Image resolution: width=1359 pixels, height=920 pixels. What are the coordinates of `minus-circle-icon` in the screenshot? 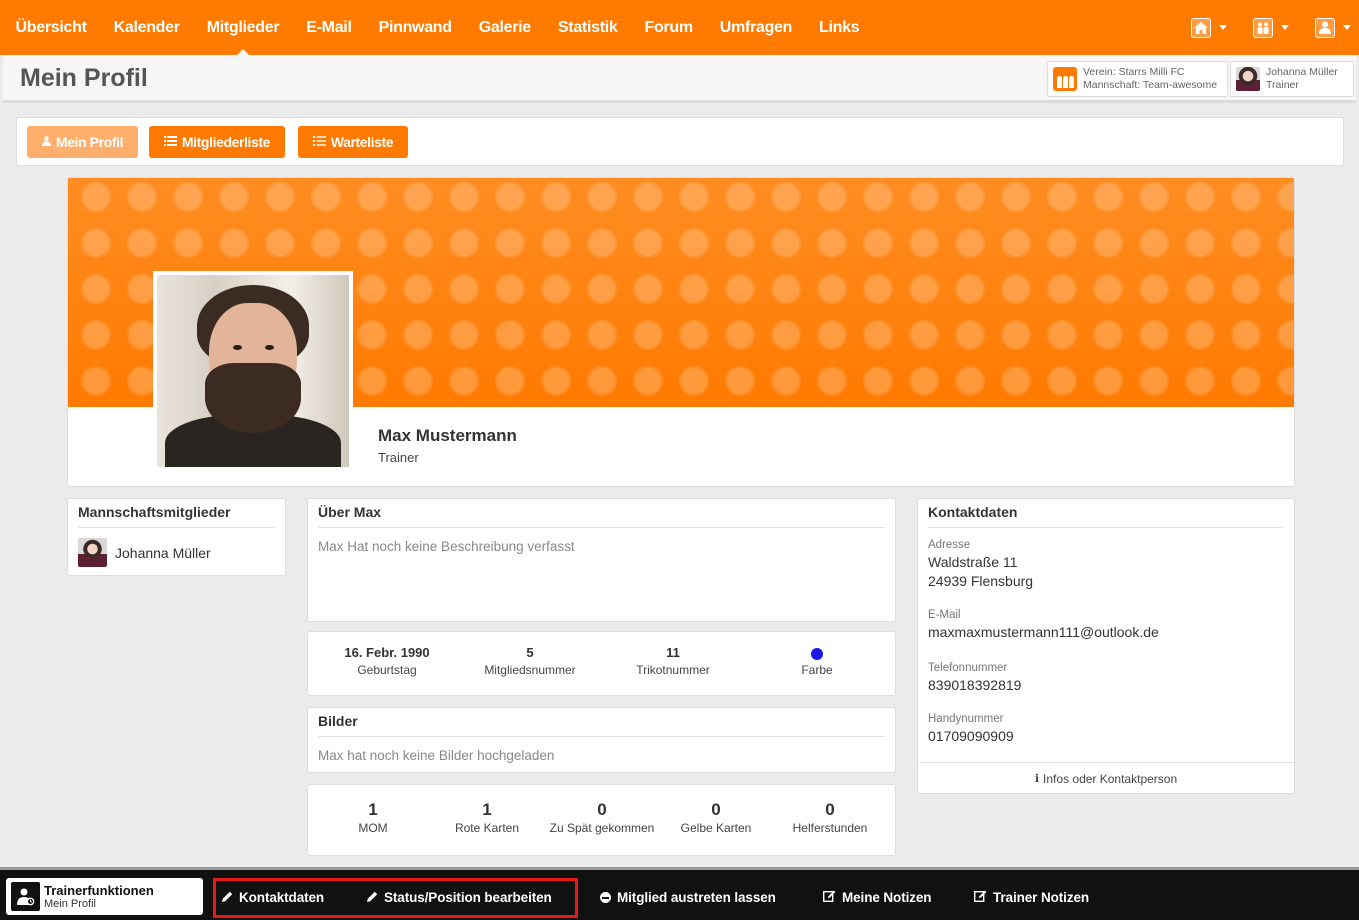 It's located at (605, 897).